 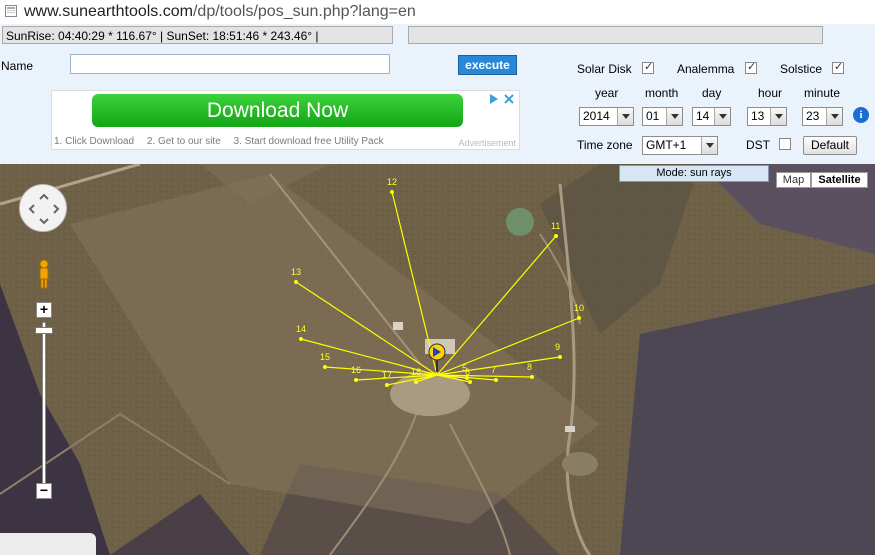 I want to click on month-label: month, so click(x=662, y=93).